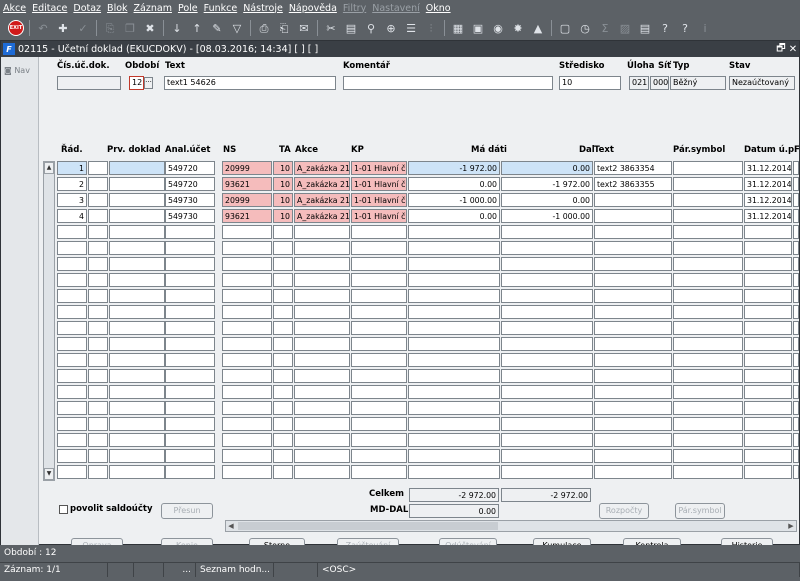  I want to click on obdobi-field: 12, so click(136, 83).